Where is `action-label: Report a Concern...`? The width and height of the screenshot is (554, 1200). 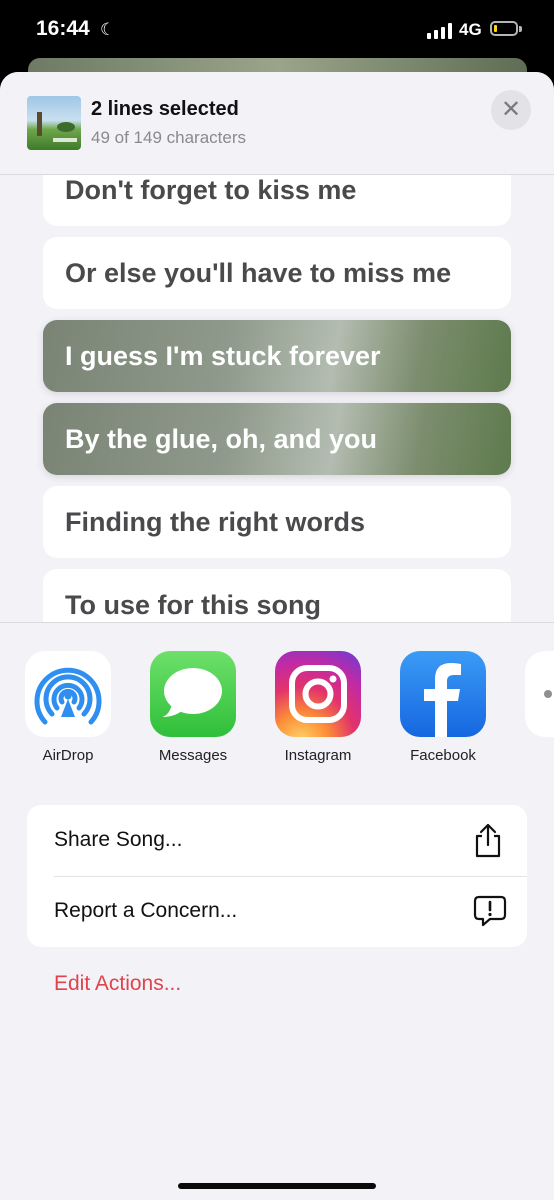
action-label: Report a Concern... is located at coordinates (146, 910).